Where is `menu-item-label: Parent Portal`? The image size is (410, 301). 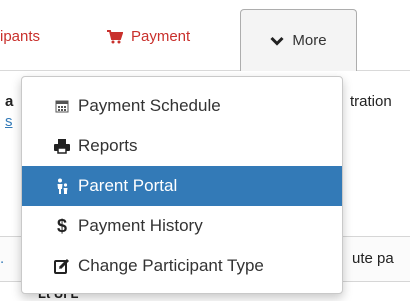
menu-item-label: Parent Portal is located at coordinates (128, 185).